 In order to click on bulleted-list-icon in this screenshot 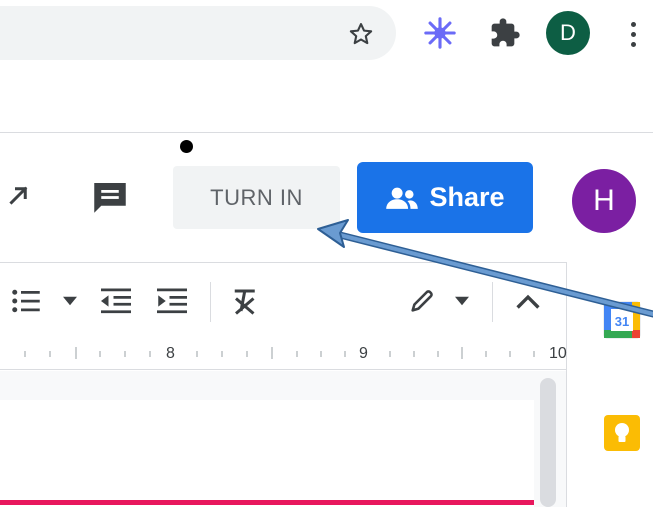, I will do `click(26, 301)`.